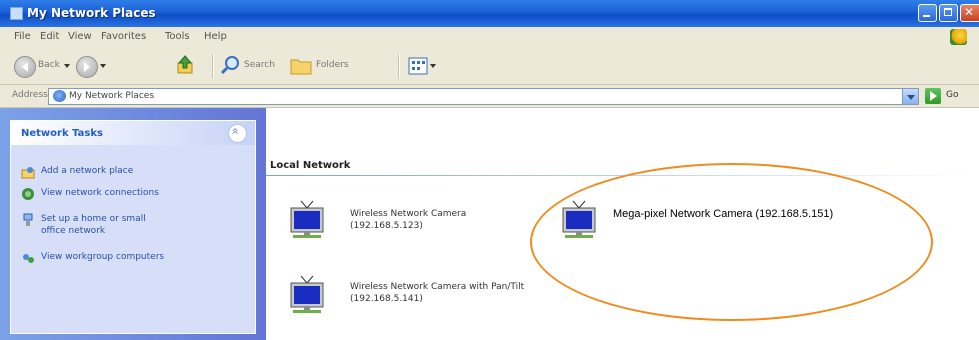  What do you see at coordinates (910, 96) in the screenshot?
I see `address-dropdown-button` at bounding box center [910, 96].